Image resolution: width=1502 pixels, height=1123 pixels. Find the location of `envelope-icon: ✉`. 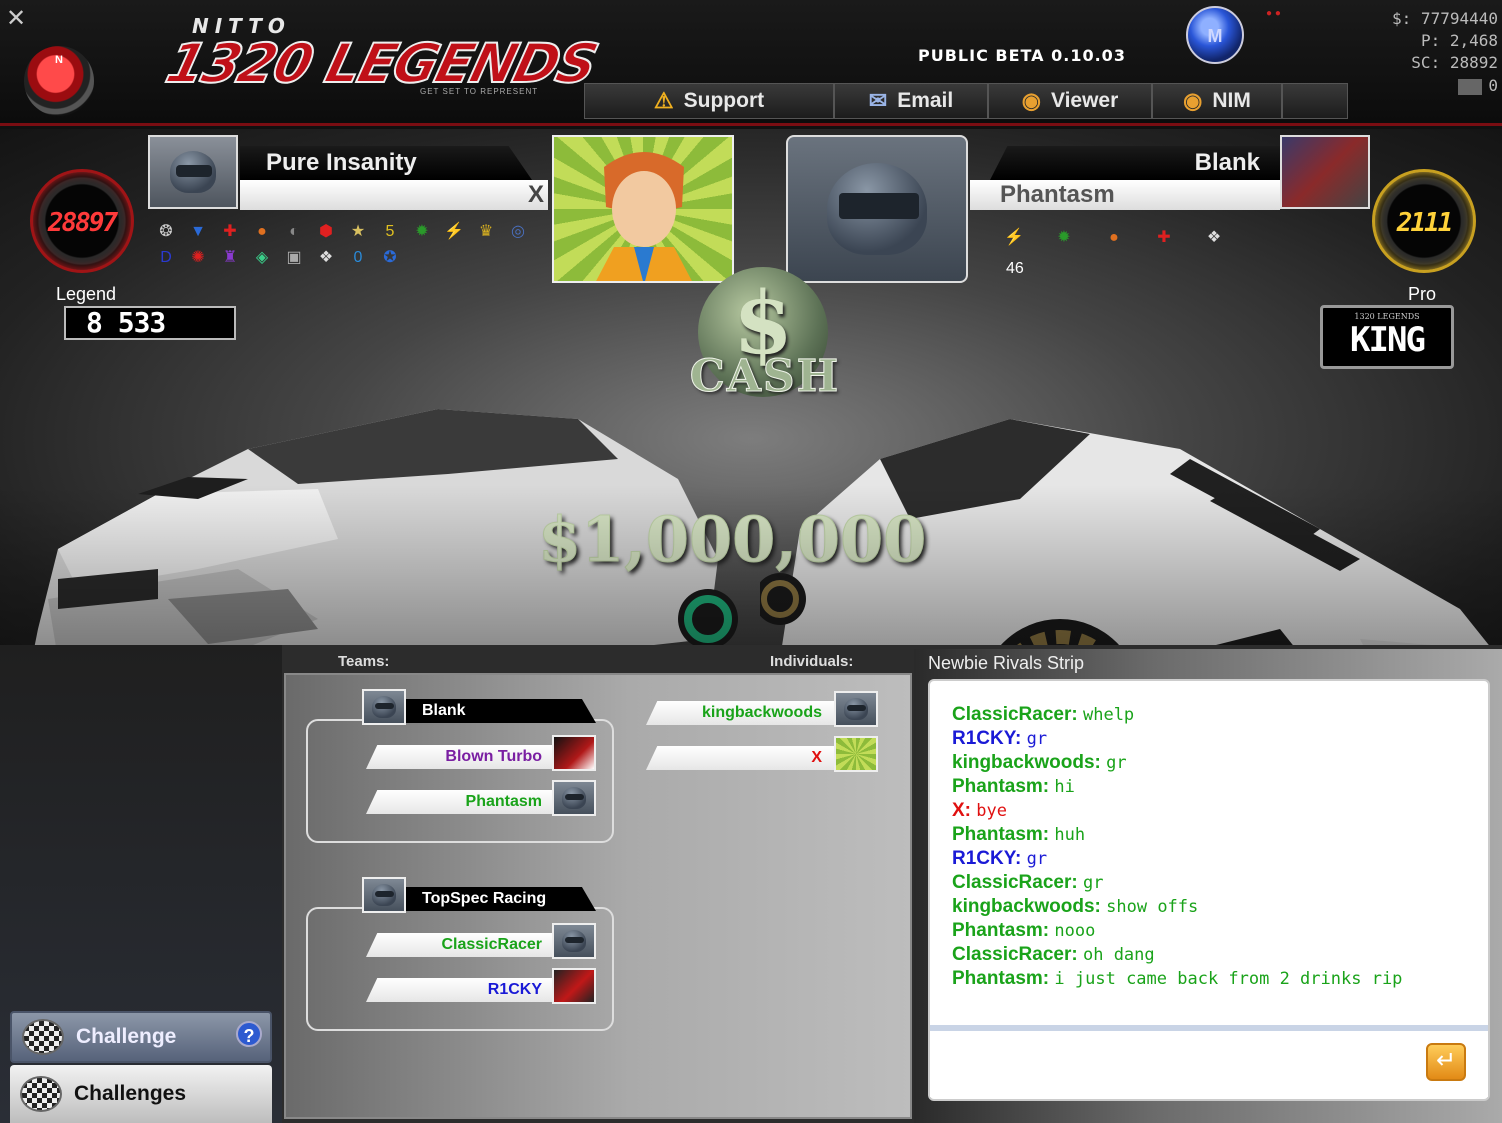

envelope-icon: ✉ is located at coordinates (878, 100).